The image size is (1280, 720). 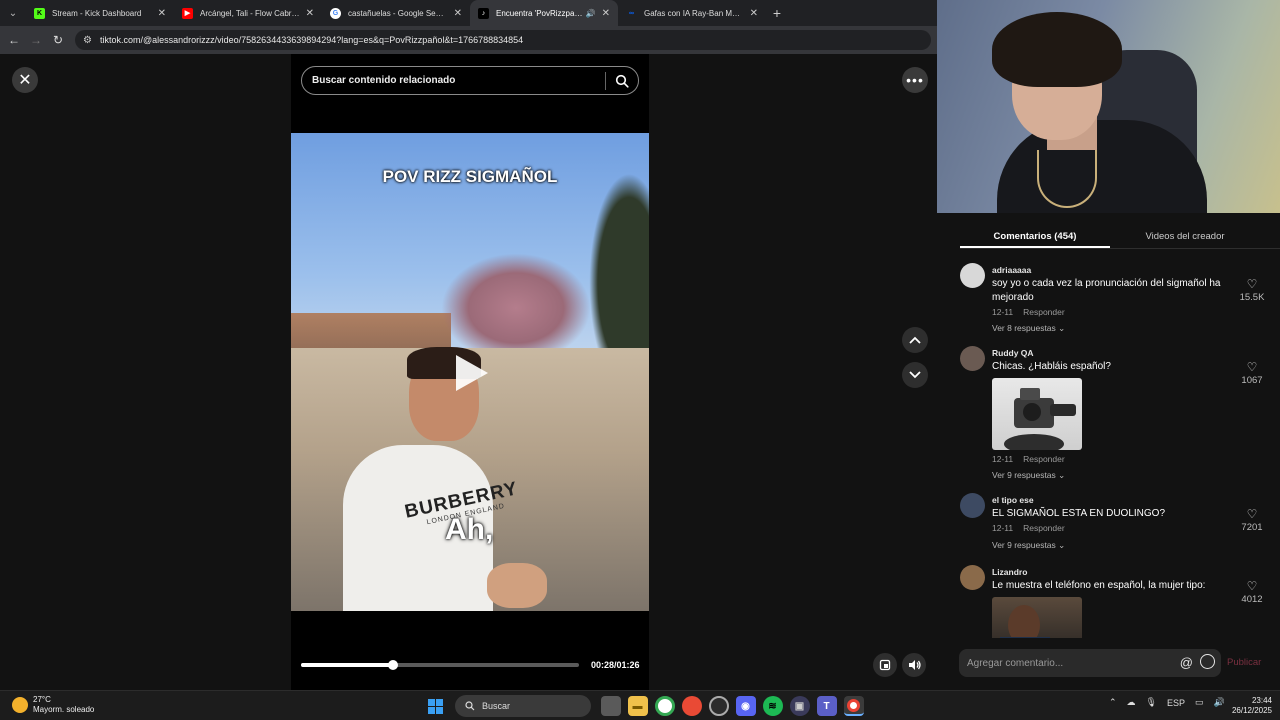 I want to click on taskbar-apps: Buscar ▬ ◉ ≋ ▣ T, so click(x=644, y=706).